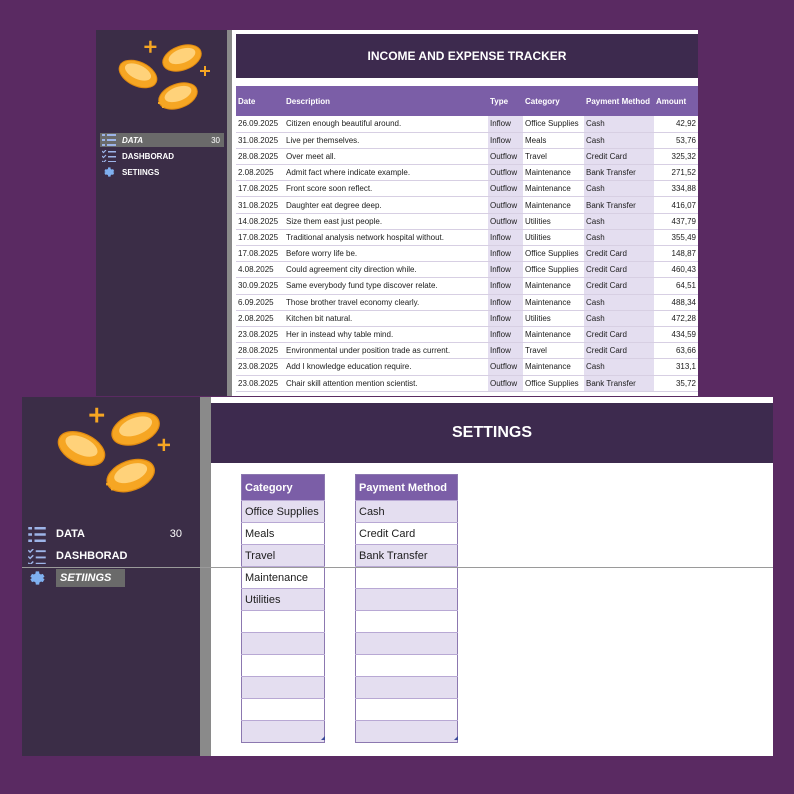 The height and width of the screenshot is (794, 794). I want to click on cell-amount: 460,43, so click(676, 270).